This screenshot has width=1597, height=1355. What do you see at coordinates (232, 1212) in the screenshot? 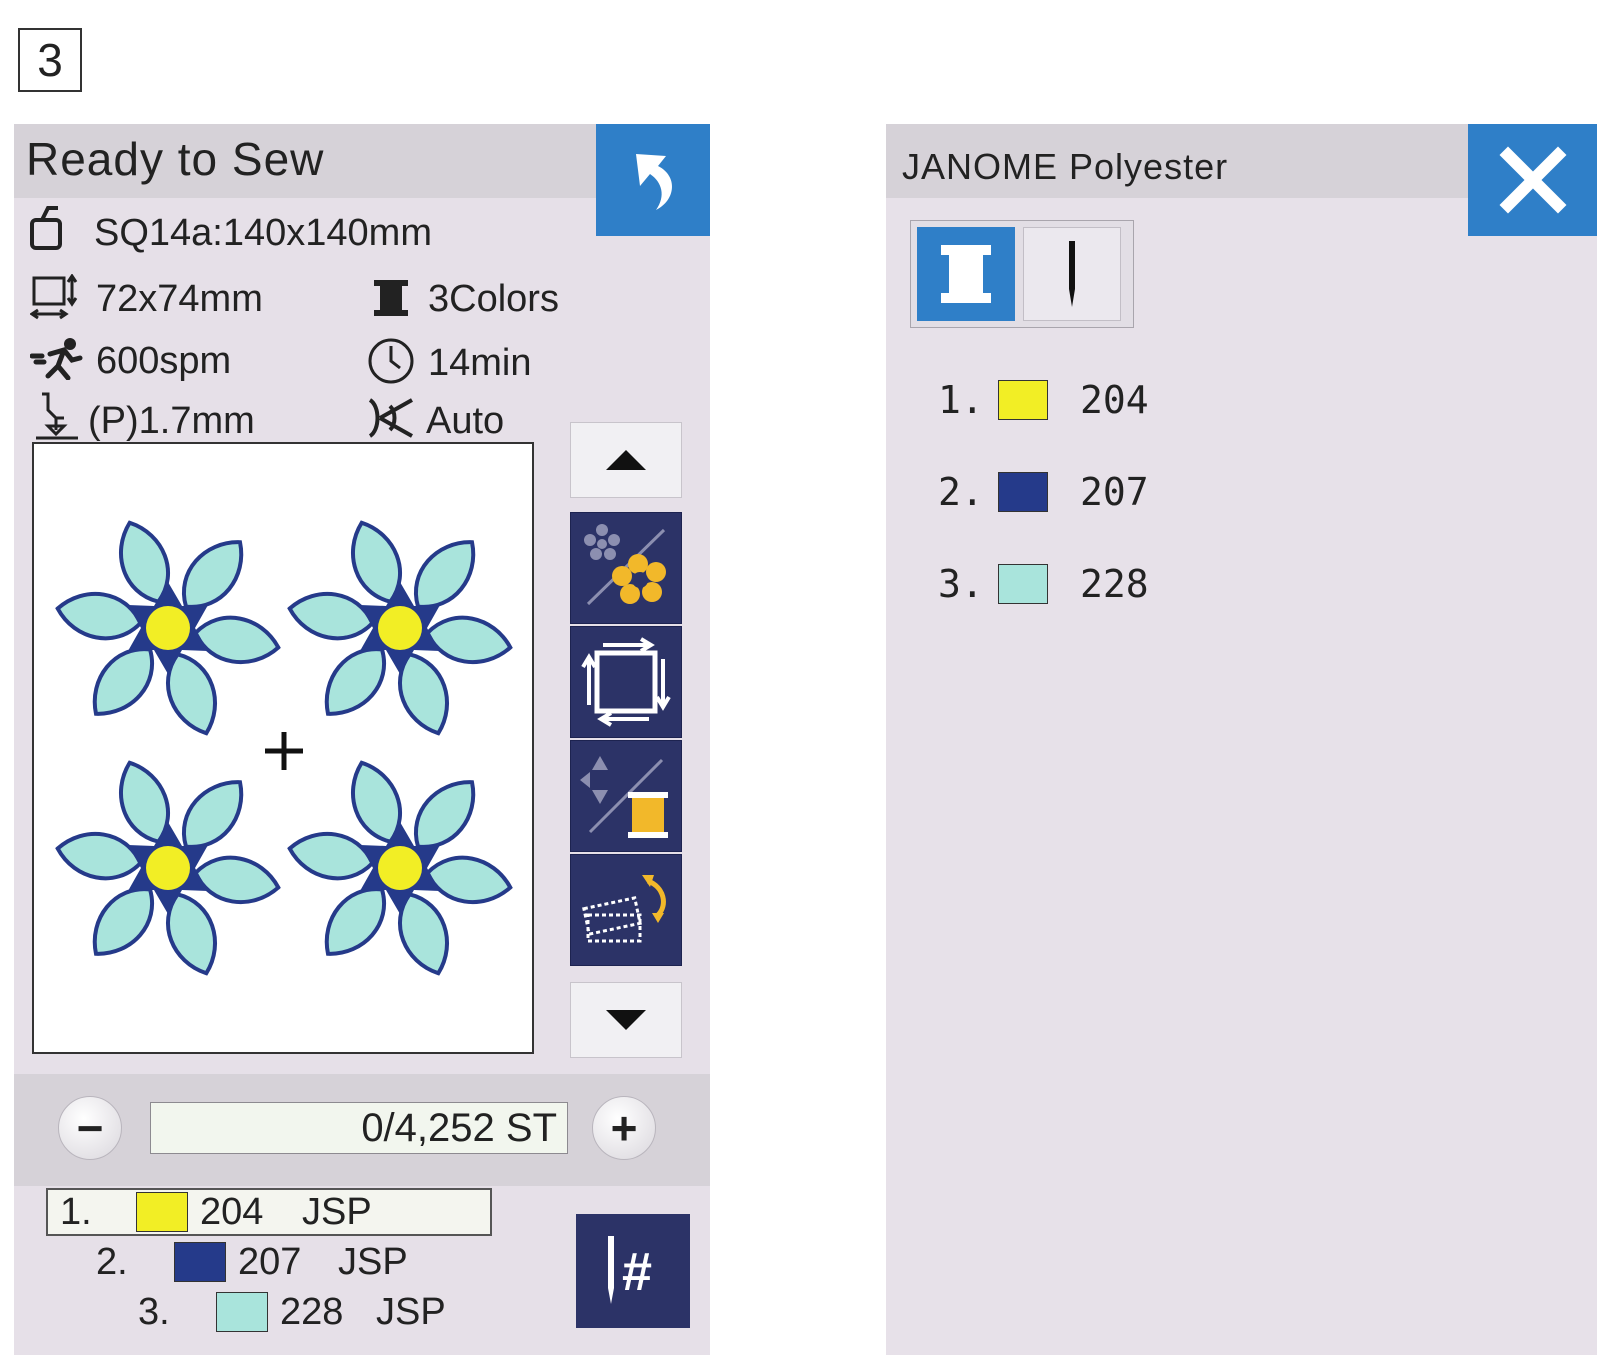
I see `thread-code: 204` at bounding box center [232, 1212].